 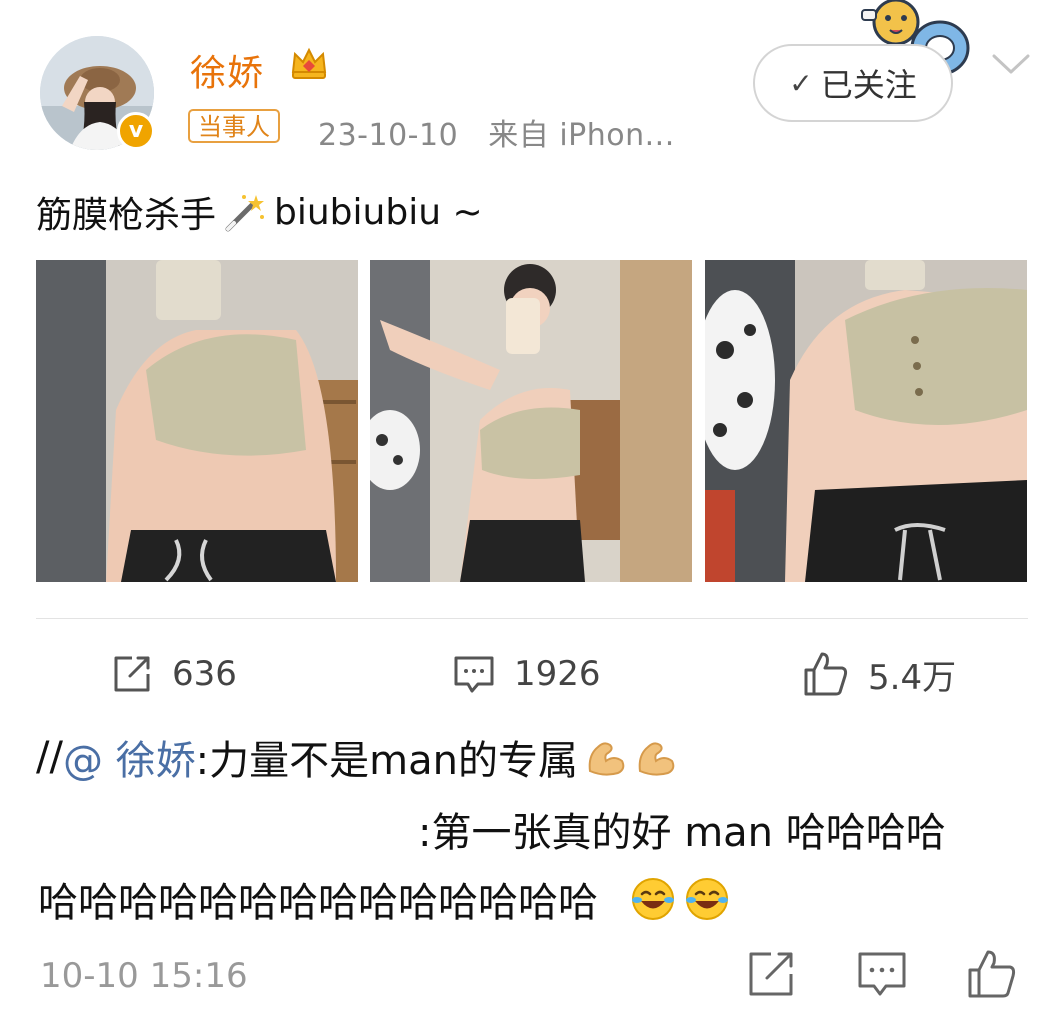 I want to click on repost-line-1-text: :力量不是man的专属, so click(x=386, y=761).